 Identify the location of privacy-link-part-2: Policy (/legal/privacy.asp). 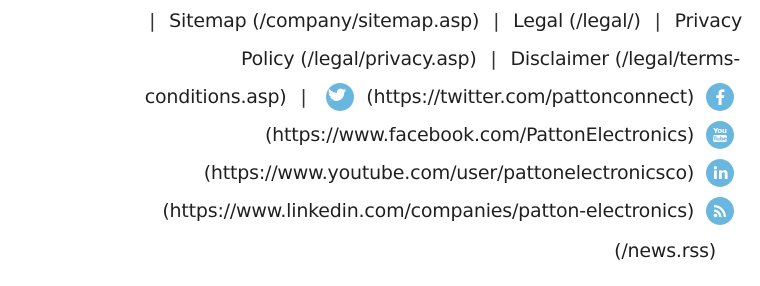
(359, 59).